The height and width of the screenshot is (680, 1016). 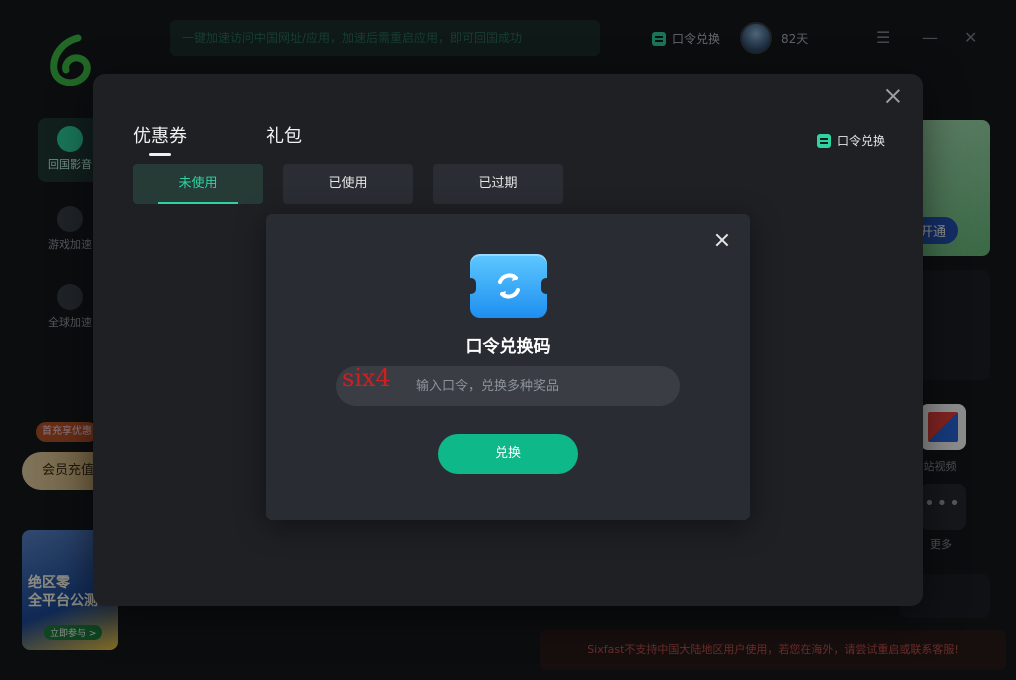 I want to click on subtab-unused: 未使用, so click(x=198, y=184).